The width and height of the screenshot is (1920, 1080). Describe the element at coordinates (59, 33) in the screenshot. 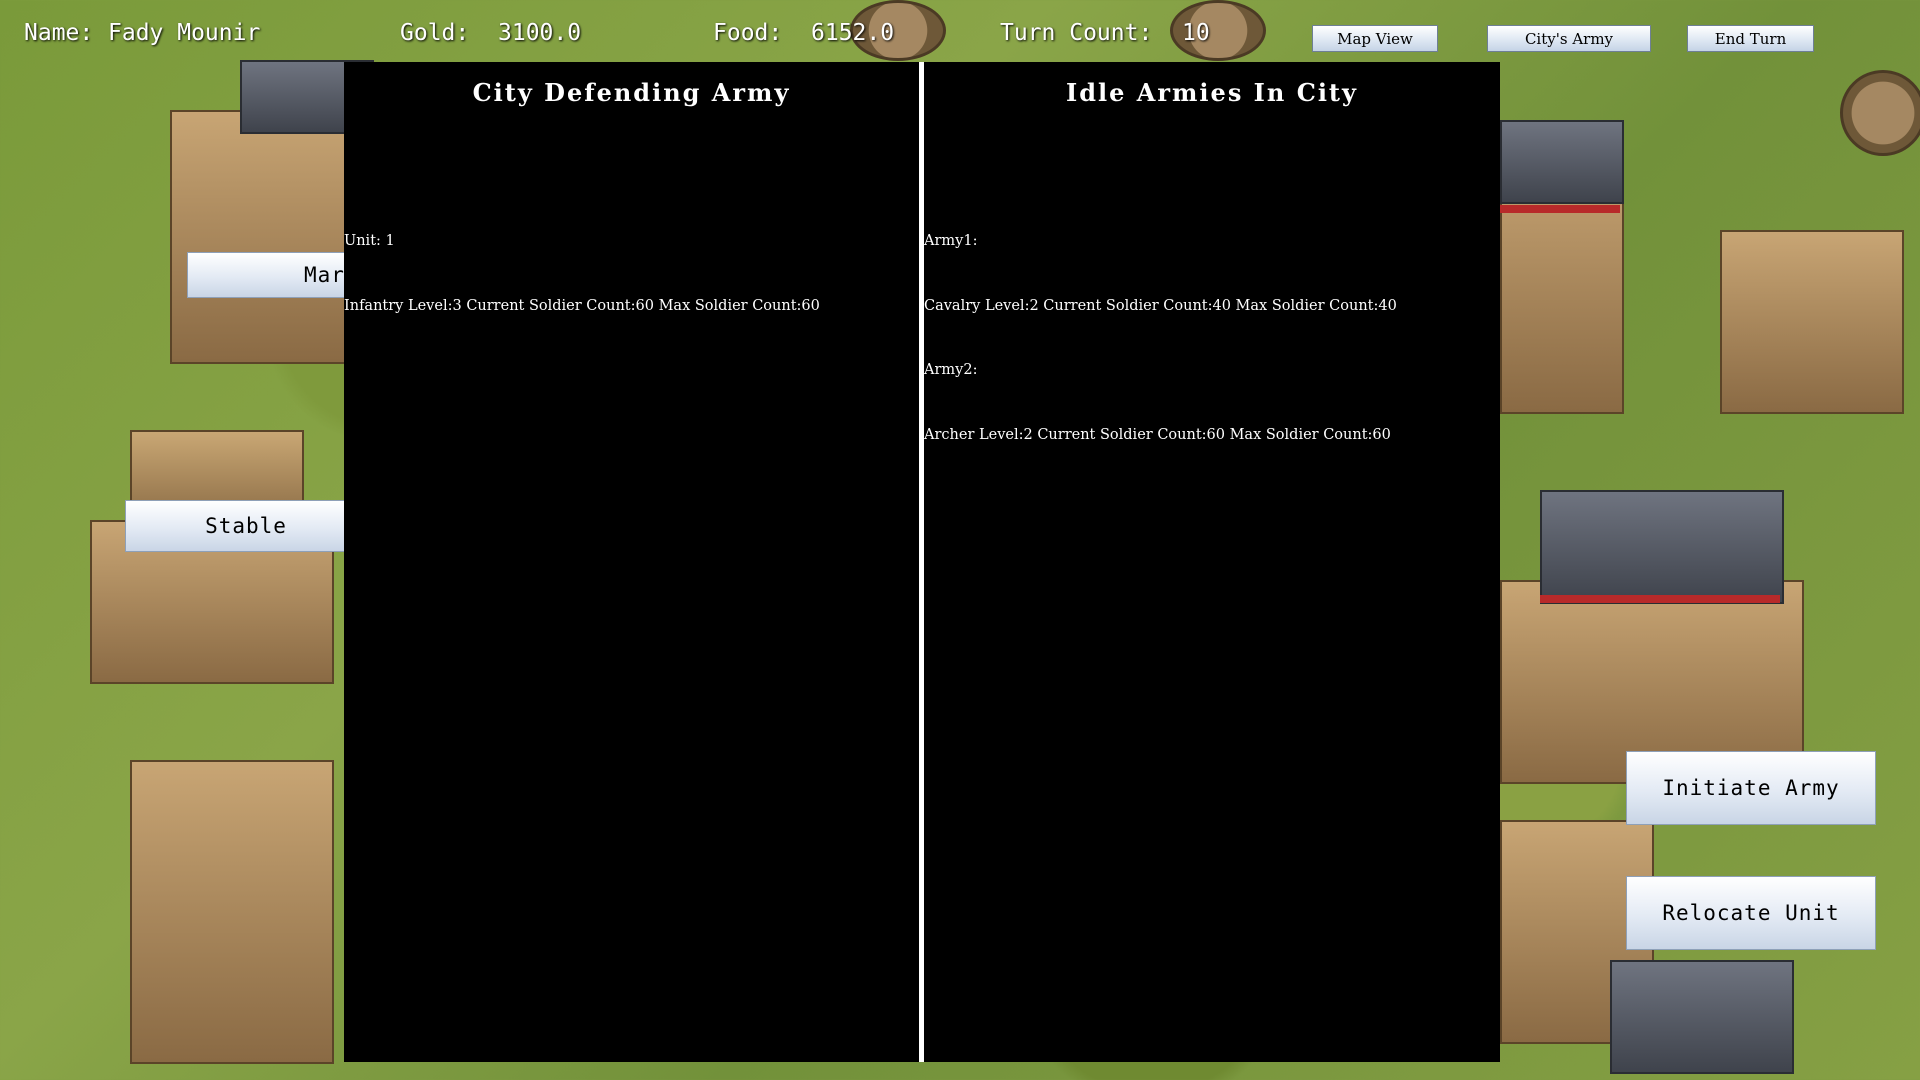

I see `player-name-label: Name:` at that location.